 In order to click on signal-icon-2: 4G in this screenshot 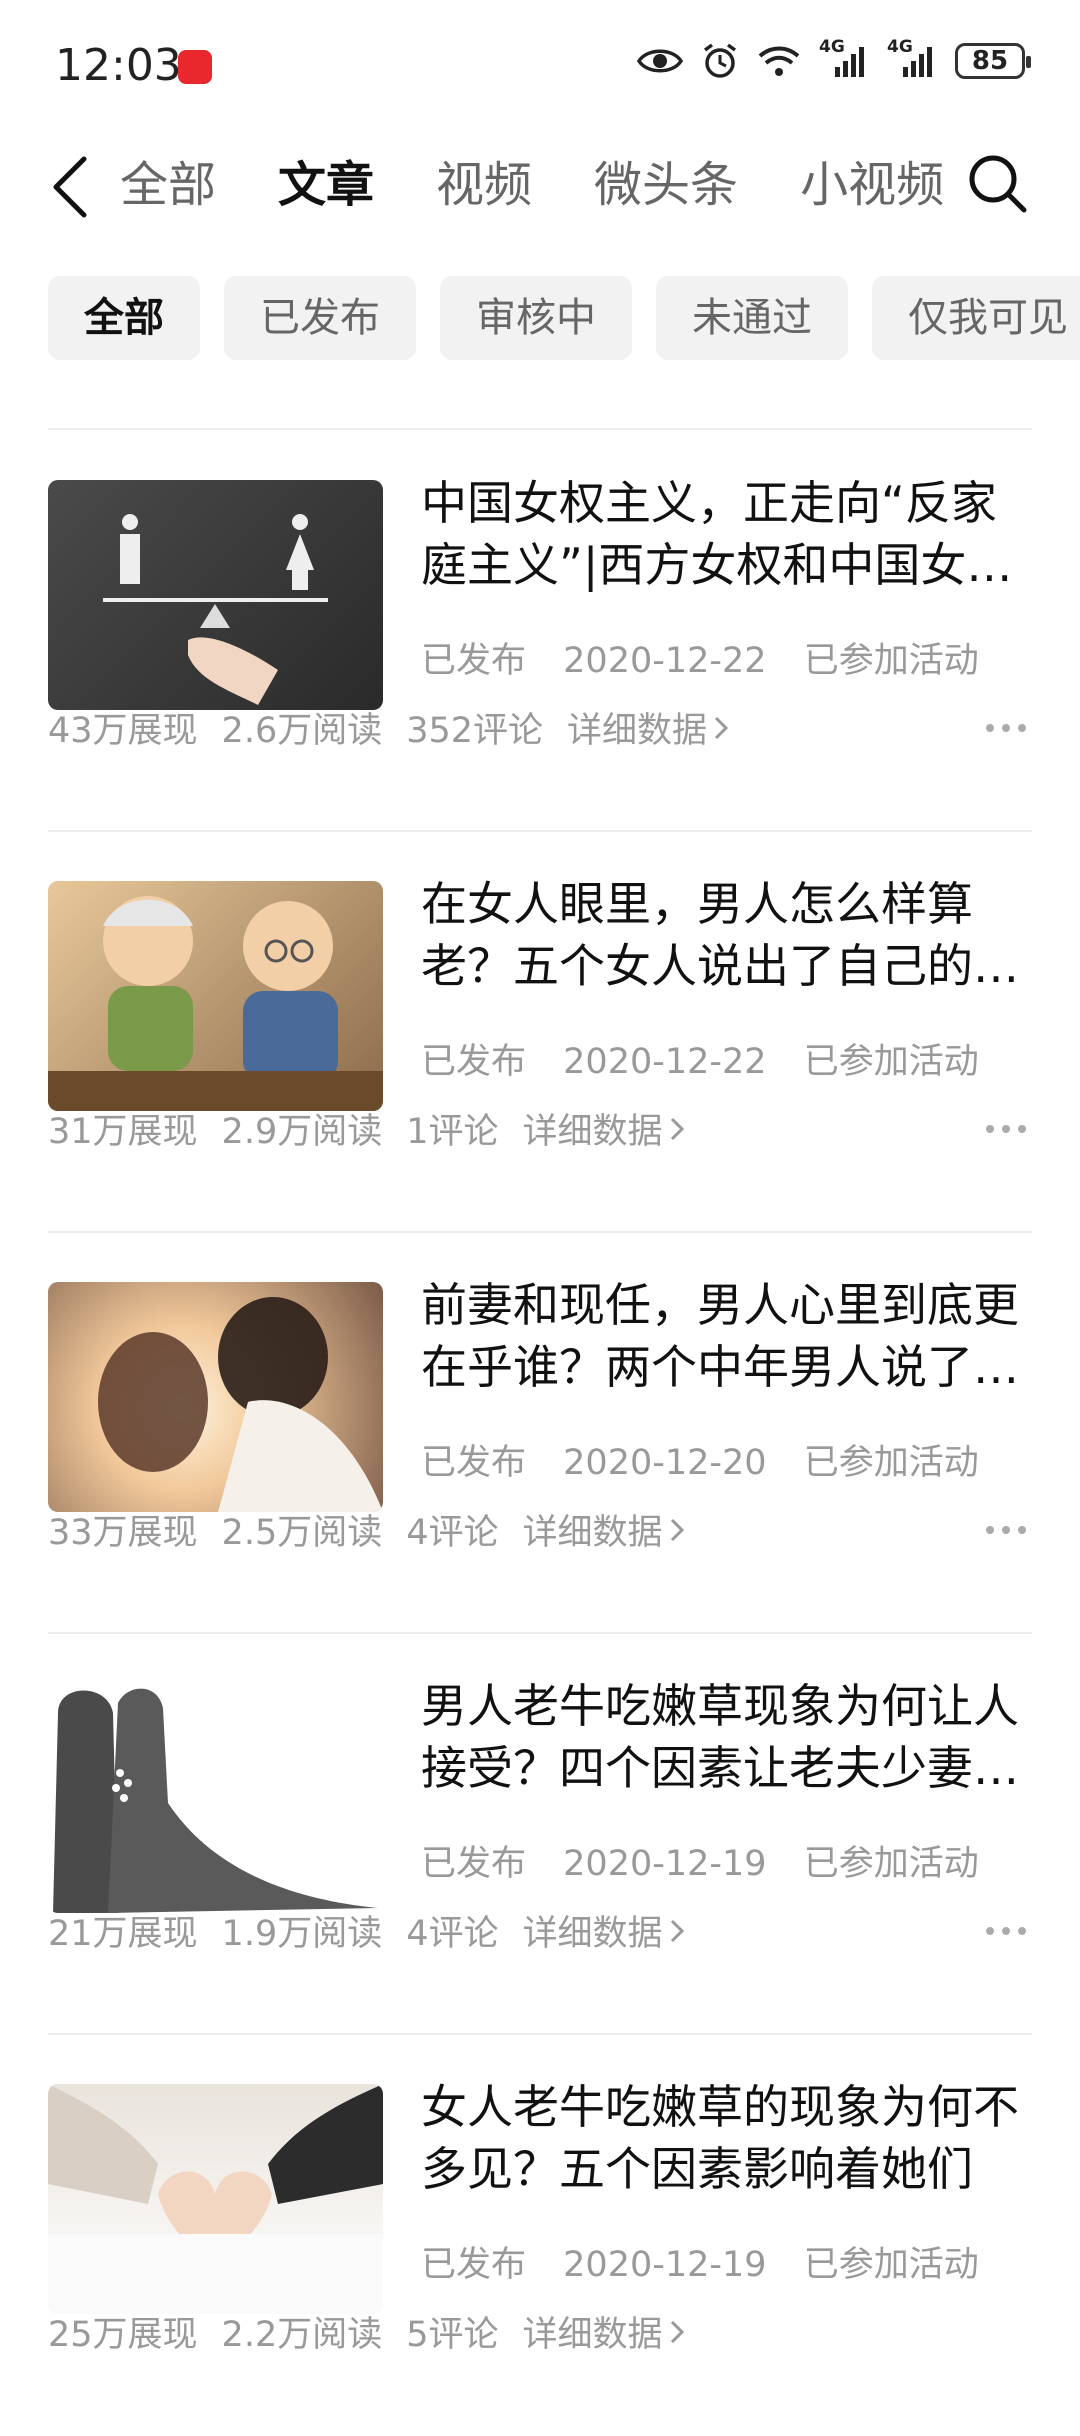, I will do `click(912, 58)`.